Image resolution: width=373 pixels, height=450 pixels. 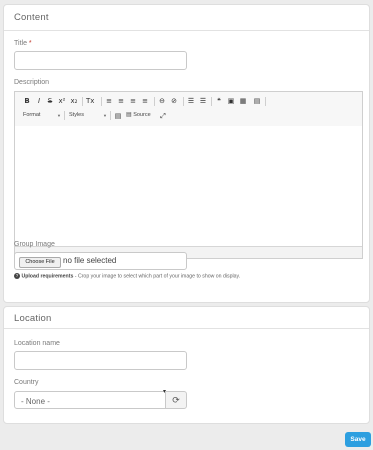 I want to click on paste-icon: ▤, so click(x=118, y=116).